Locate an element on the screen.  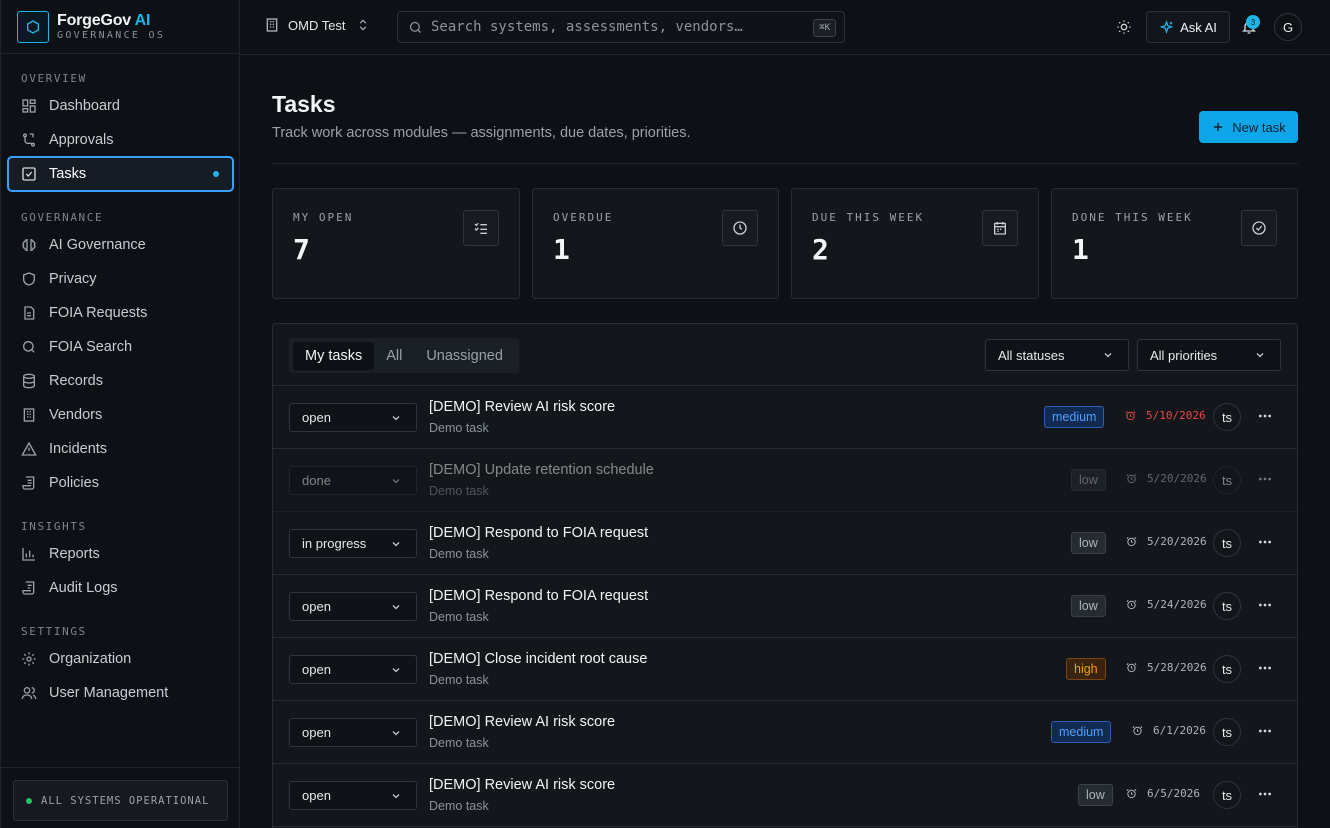
sidebar-item-ai-governance: AI Governance is located at coordinates (120, 245).